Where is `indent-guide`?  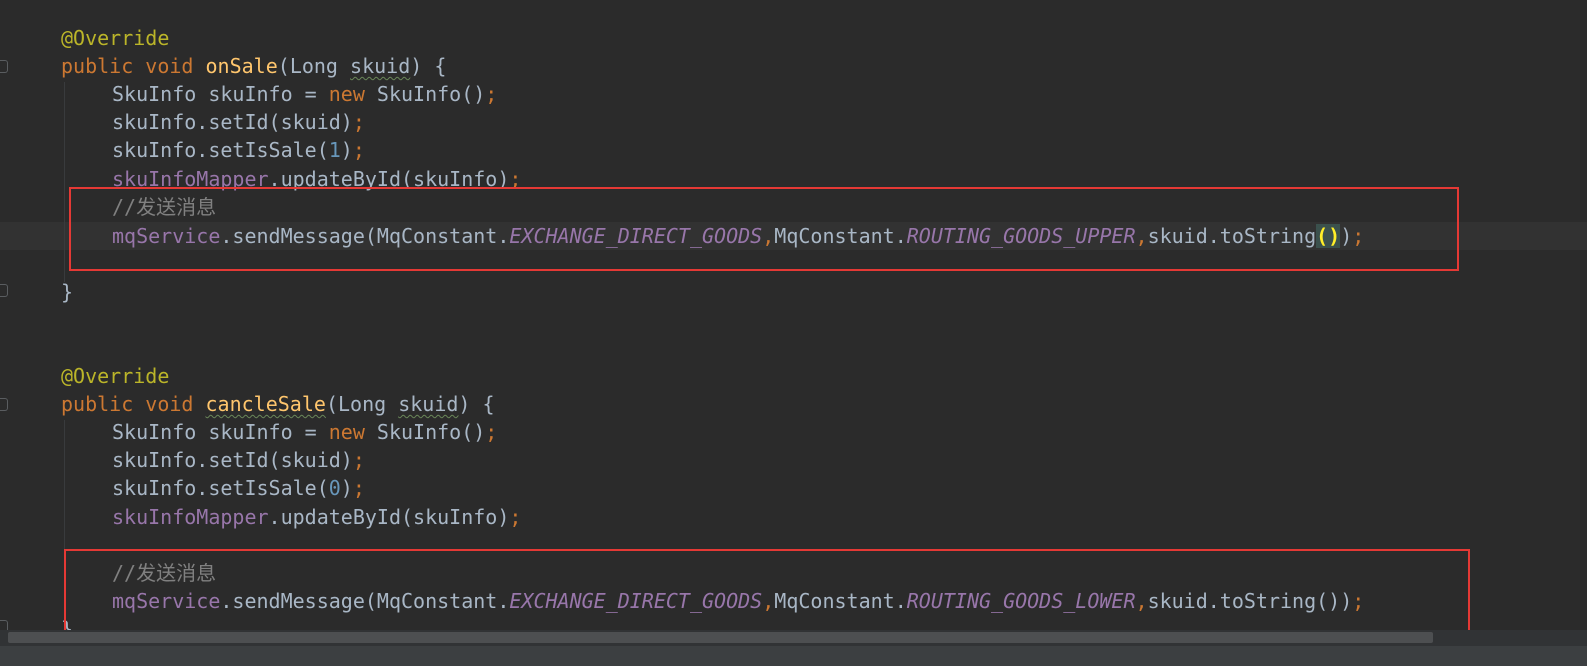
indent-guide is located at coordinates (64, 182).